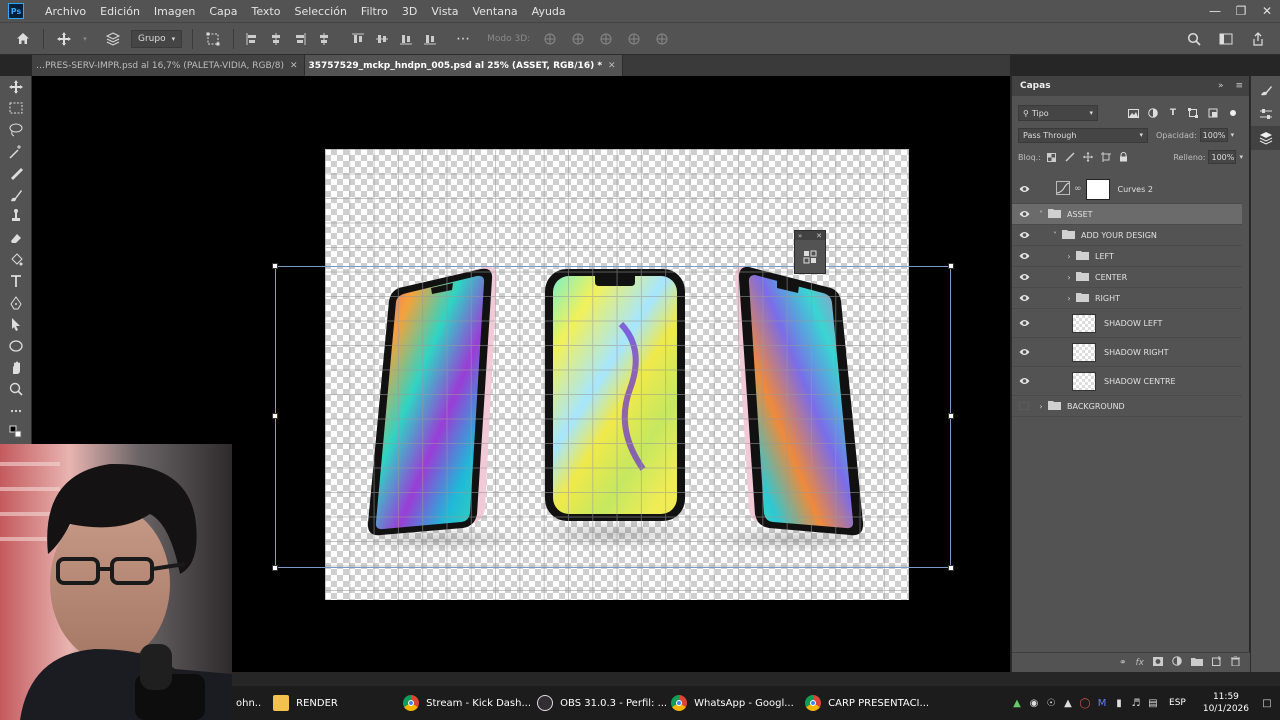  What do you see at coordinates (810, 252) in the screenshot?
I see `floating-properties-widget: » ✕` at bounding box center [810, 252].